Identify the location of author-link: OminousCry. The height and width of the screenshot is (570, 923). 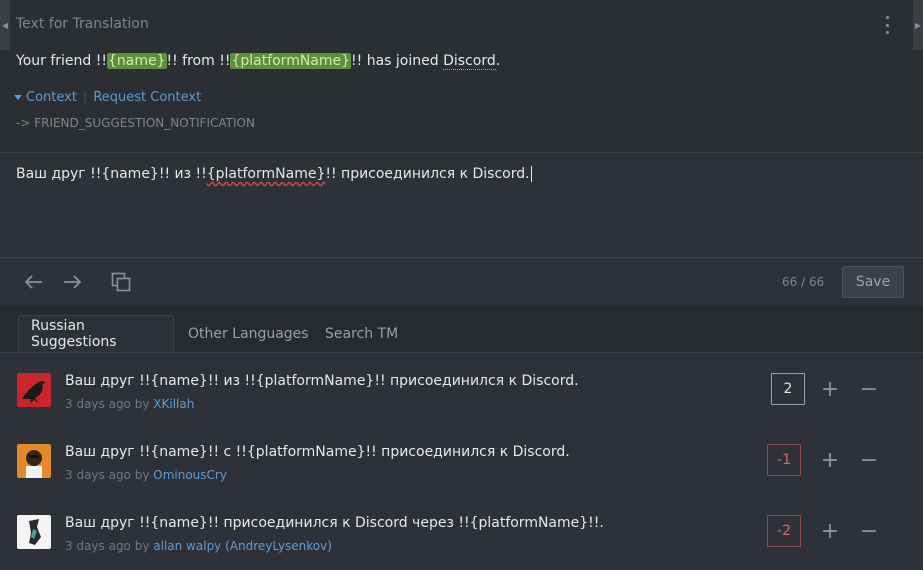
(190, 475).